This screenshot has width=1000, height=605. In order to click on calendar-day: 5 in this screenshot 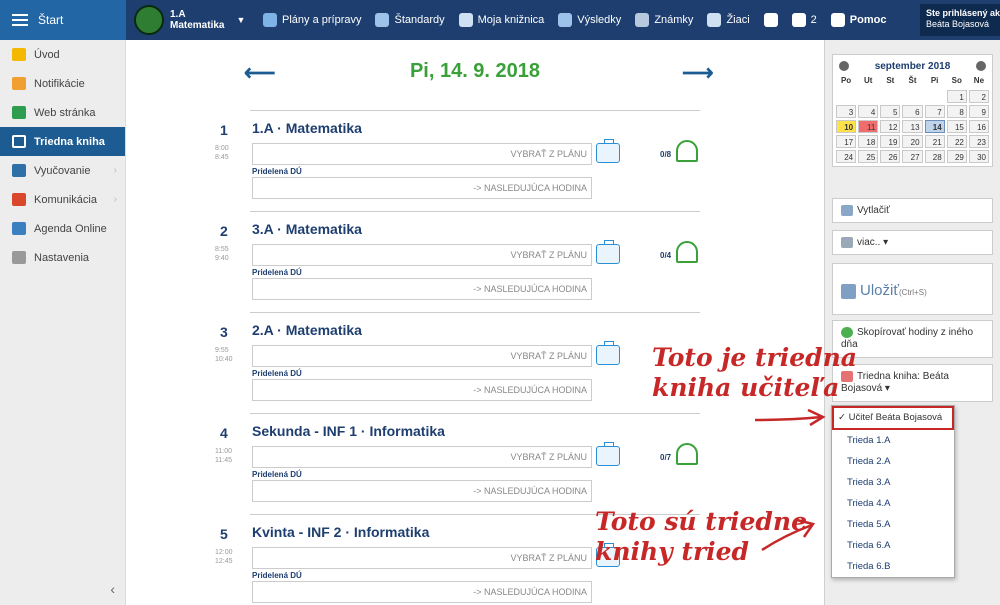, I will do `click(890, 111)`.